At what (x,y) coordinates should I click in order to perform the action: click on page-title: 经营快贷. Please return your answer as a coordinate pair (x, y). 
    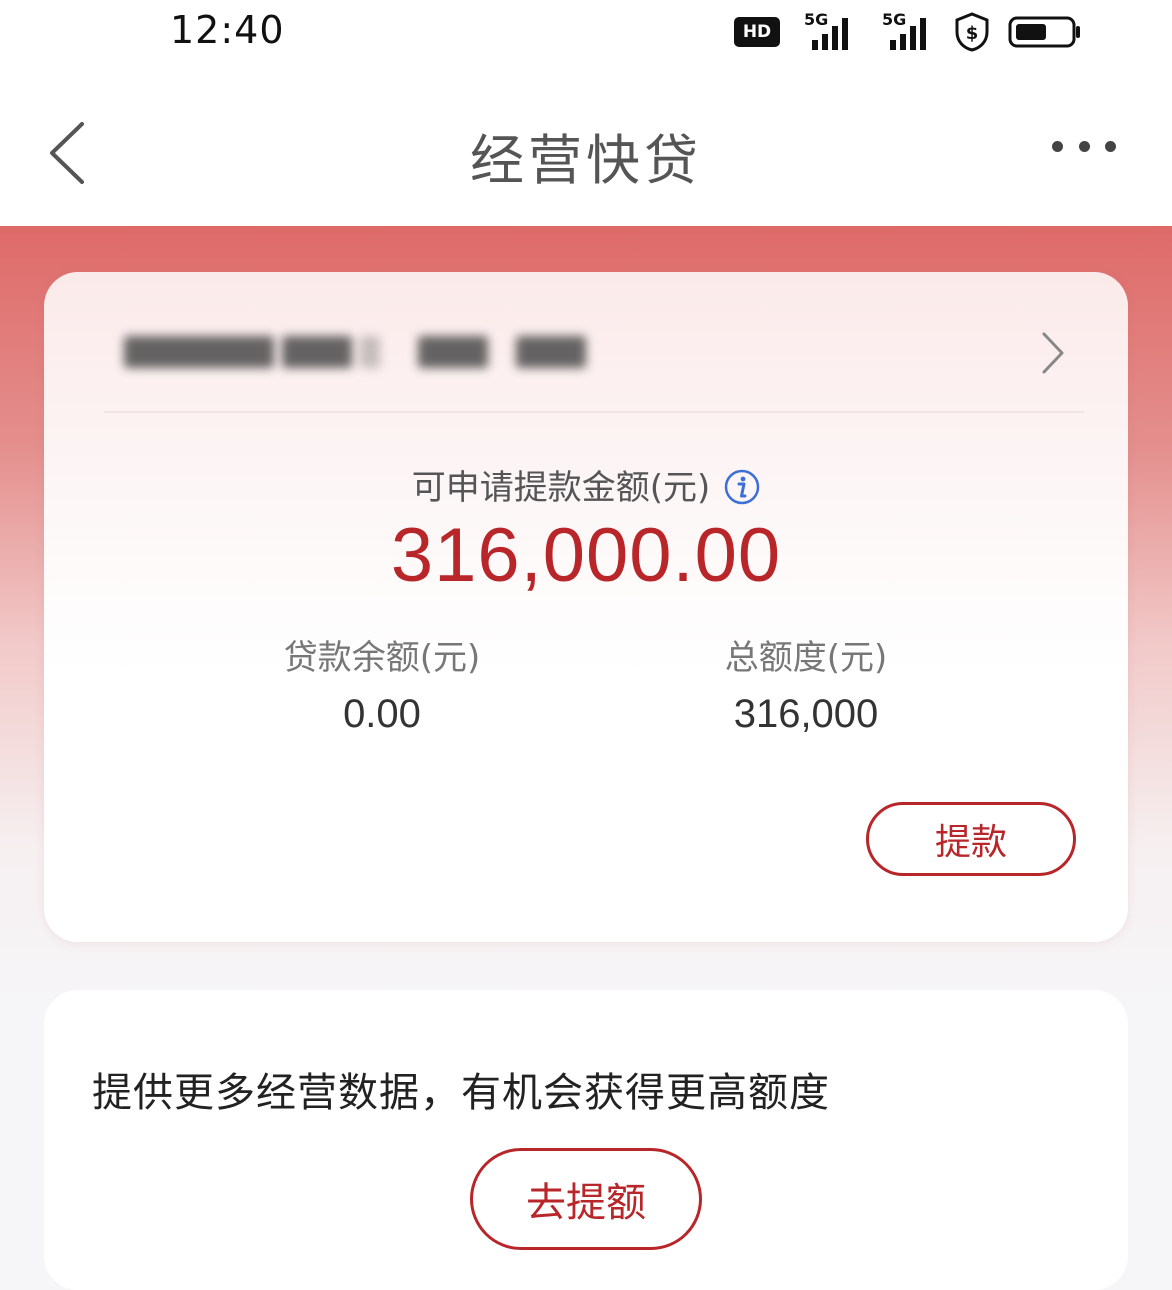
    Looking at the image, I should click on (586, 160).